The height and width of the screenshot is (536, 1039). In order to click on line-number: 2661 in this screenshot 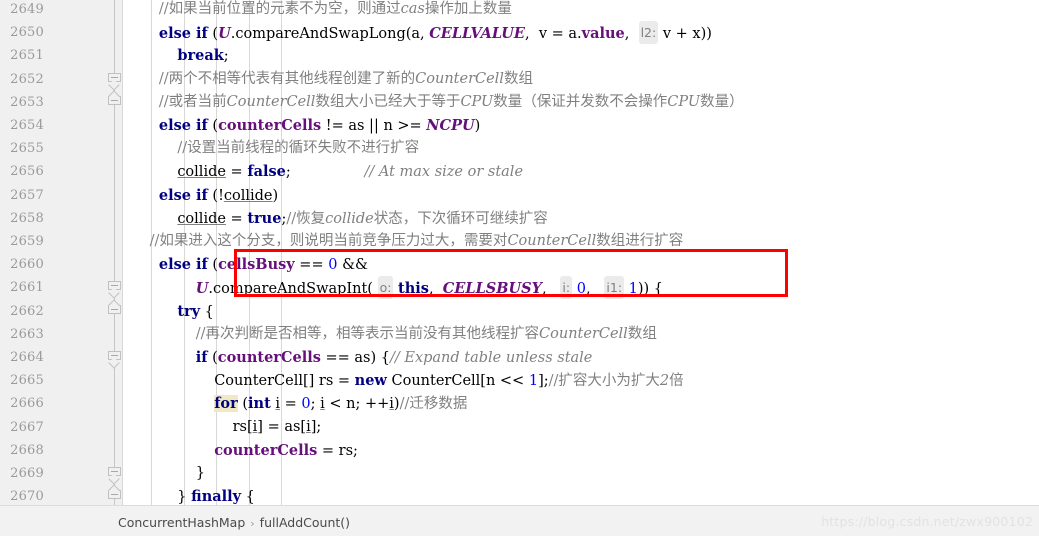, I will do `click(27, 288)`.